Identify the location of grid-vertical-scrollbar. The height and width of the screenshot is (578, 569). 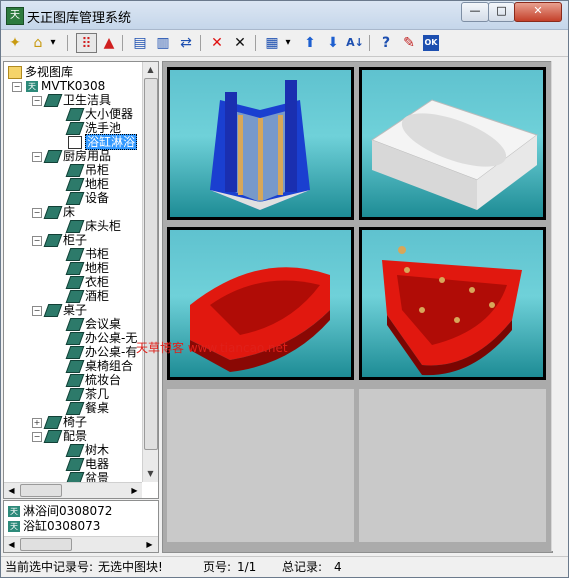
(559, 306).